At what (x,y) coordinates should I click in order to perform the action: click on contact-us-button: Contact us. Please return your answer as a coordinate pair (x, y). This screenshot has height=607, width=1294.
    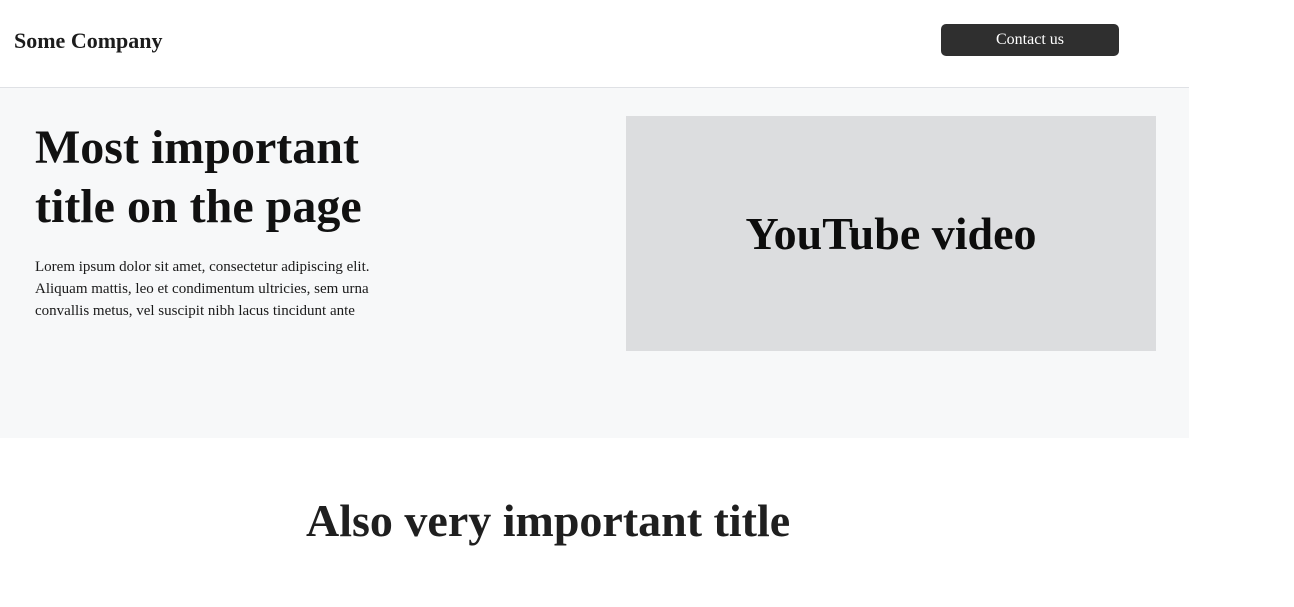
    Looking at the image, I should click on (1030, 40).